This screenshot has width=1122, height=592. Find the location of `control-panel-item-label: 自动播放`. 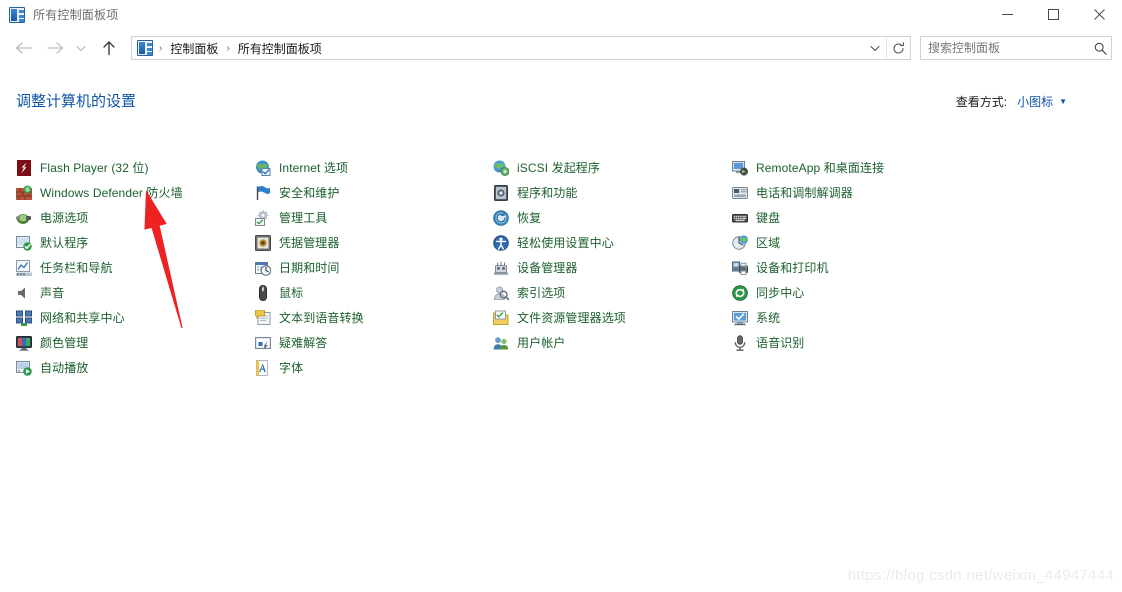

control-panel-item-label: 自动播放 is located at coordinates (64, 367).